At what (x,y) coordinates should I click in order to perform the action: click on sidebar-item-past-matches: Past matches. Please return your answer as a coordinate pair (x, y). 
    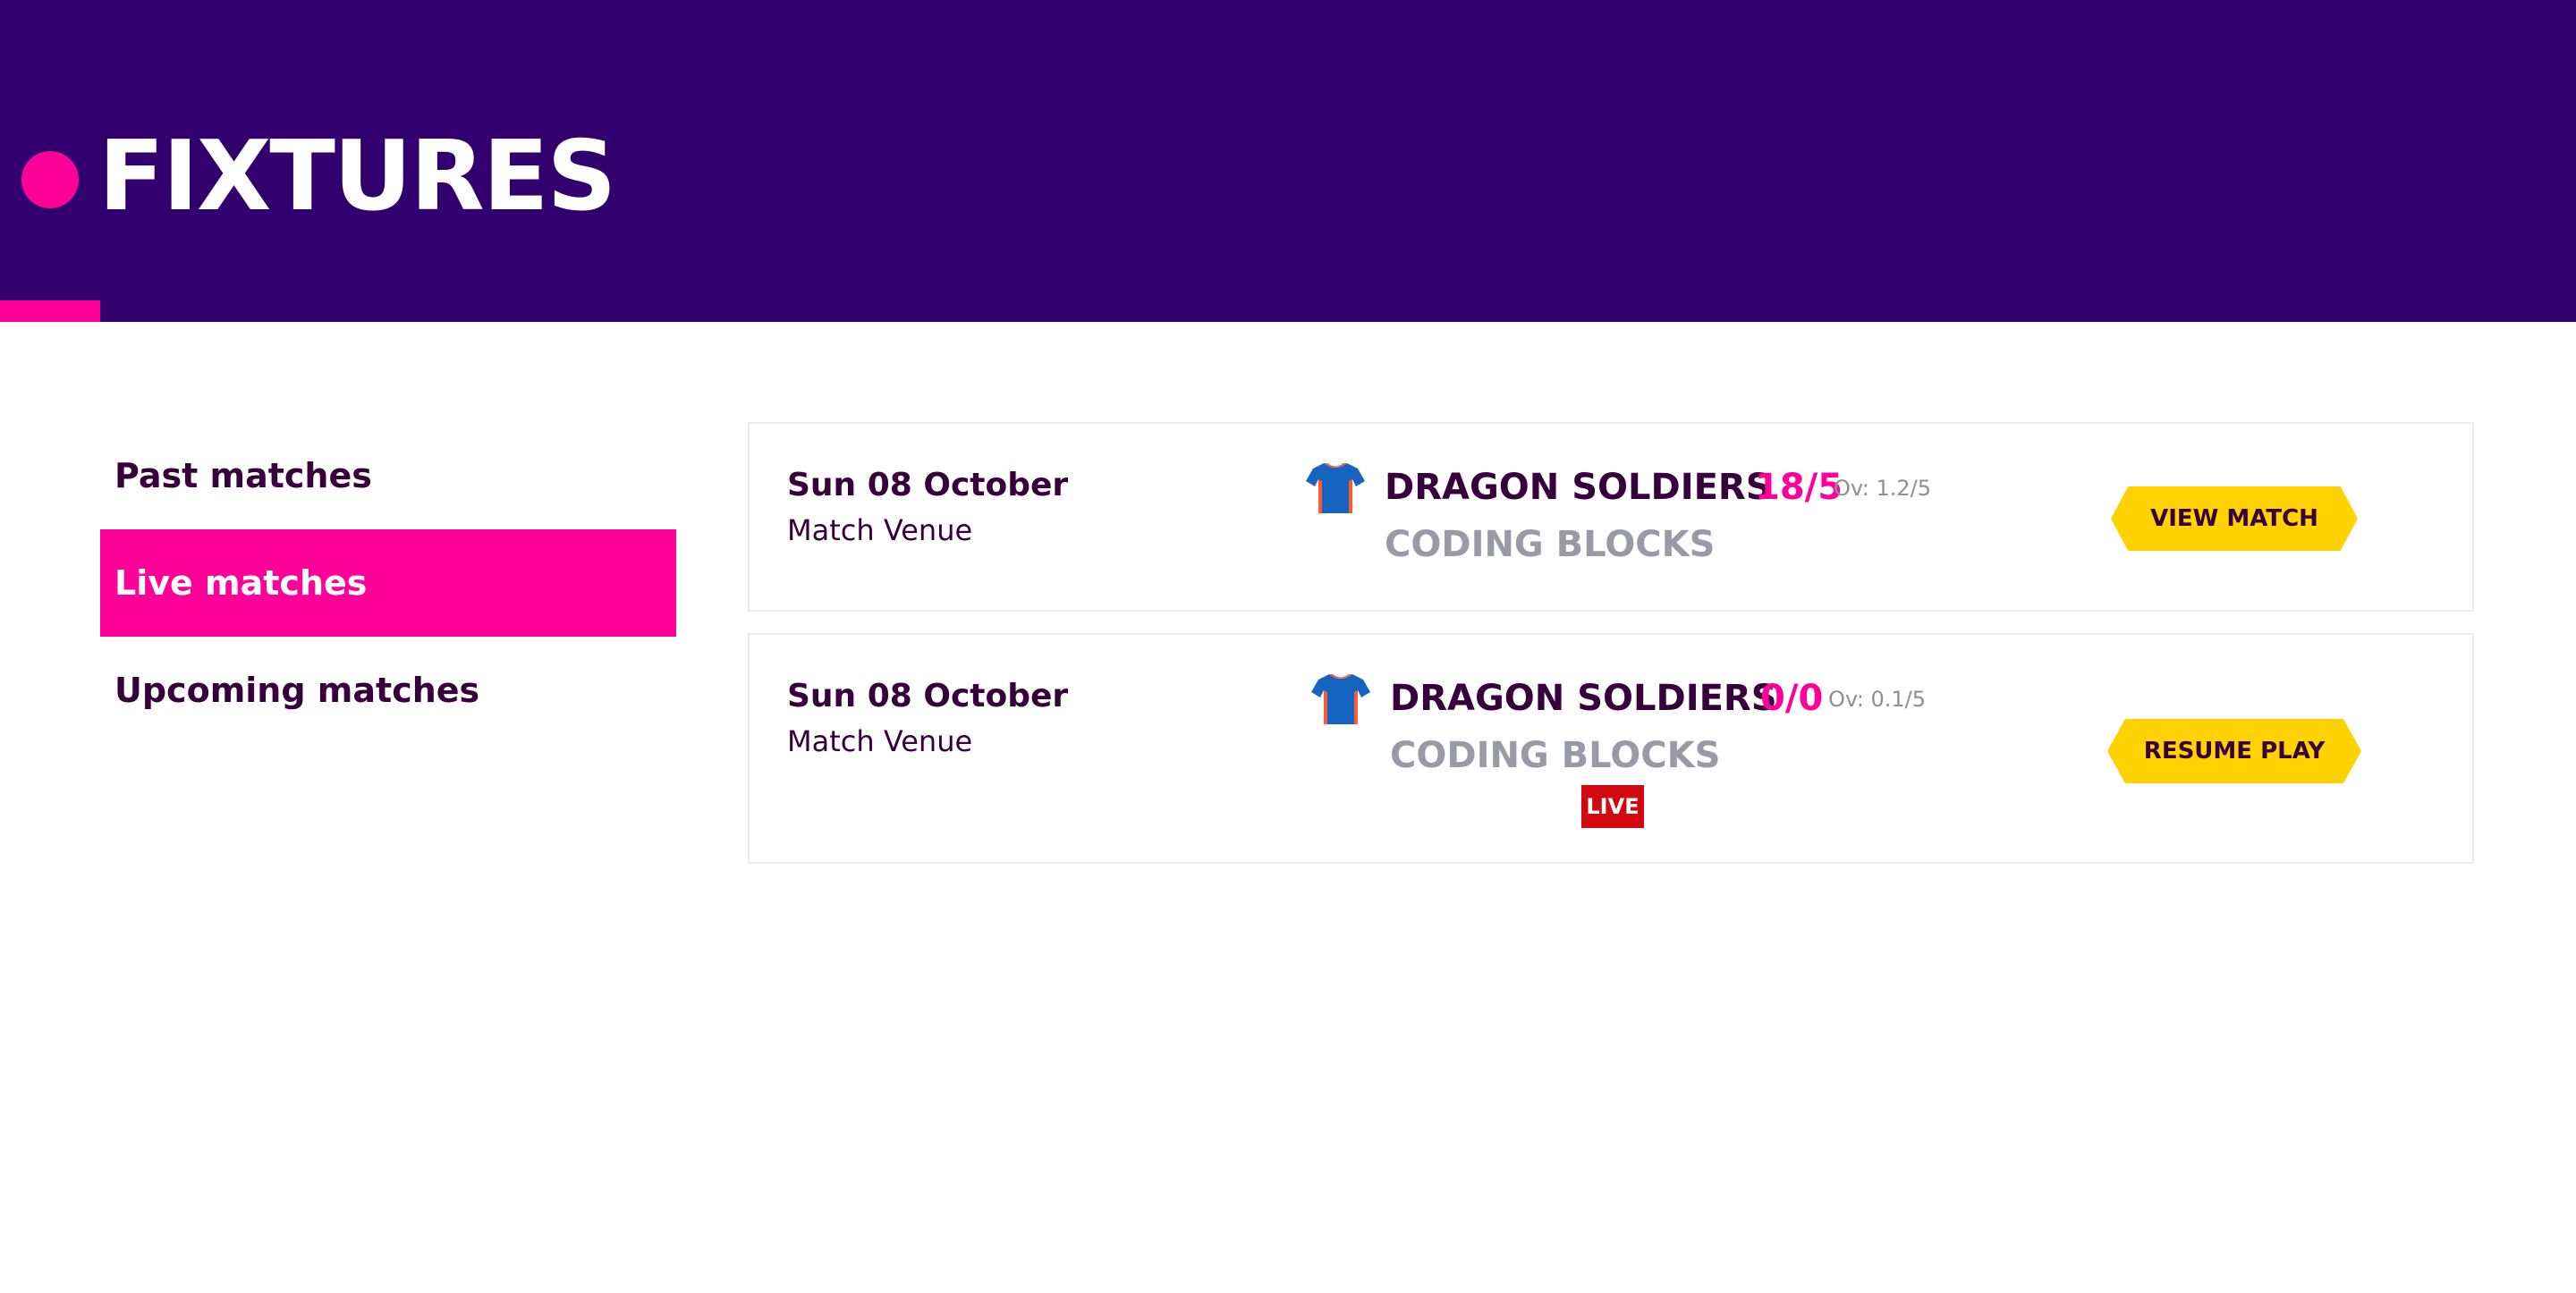
    Looking at the image, I should click on (388, 476).